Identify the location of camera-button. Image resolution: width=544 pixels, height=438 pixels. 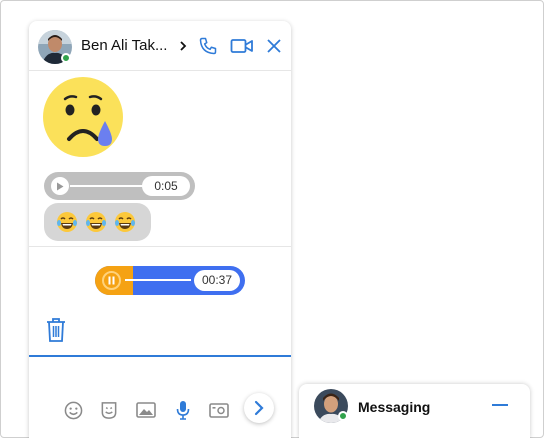
(219, 410).